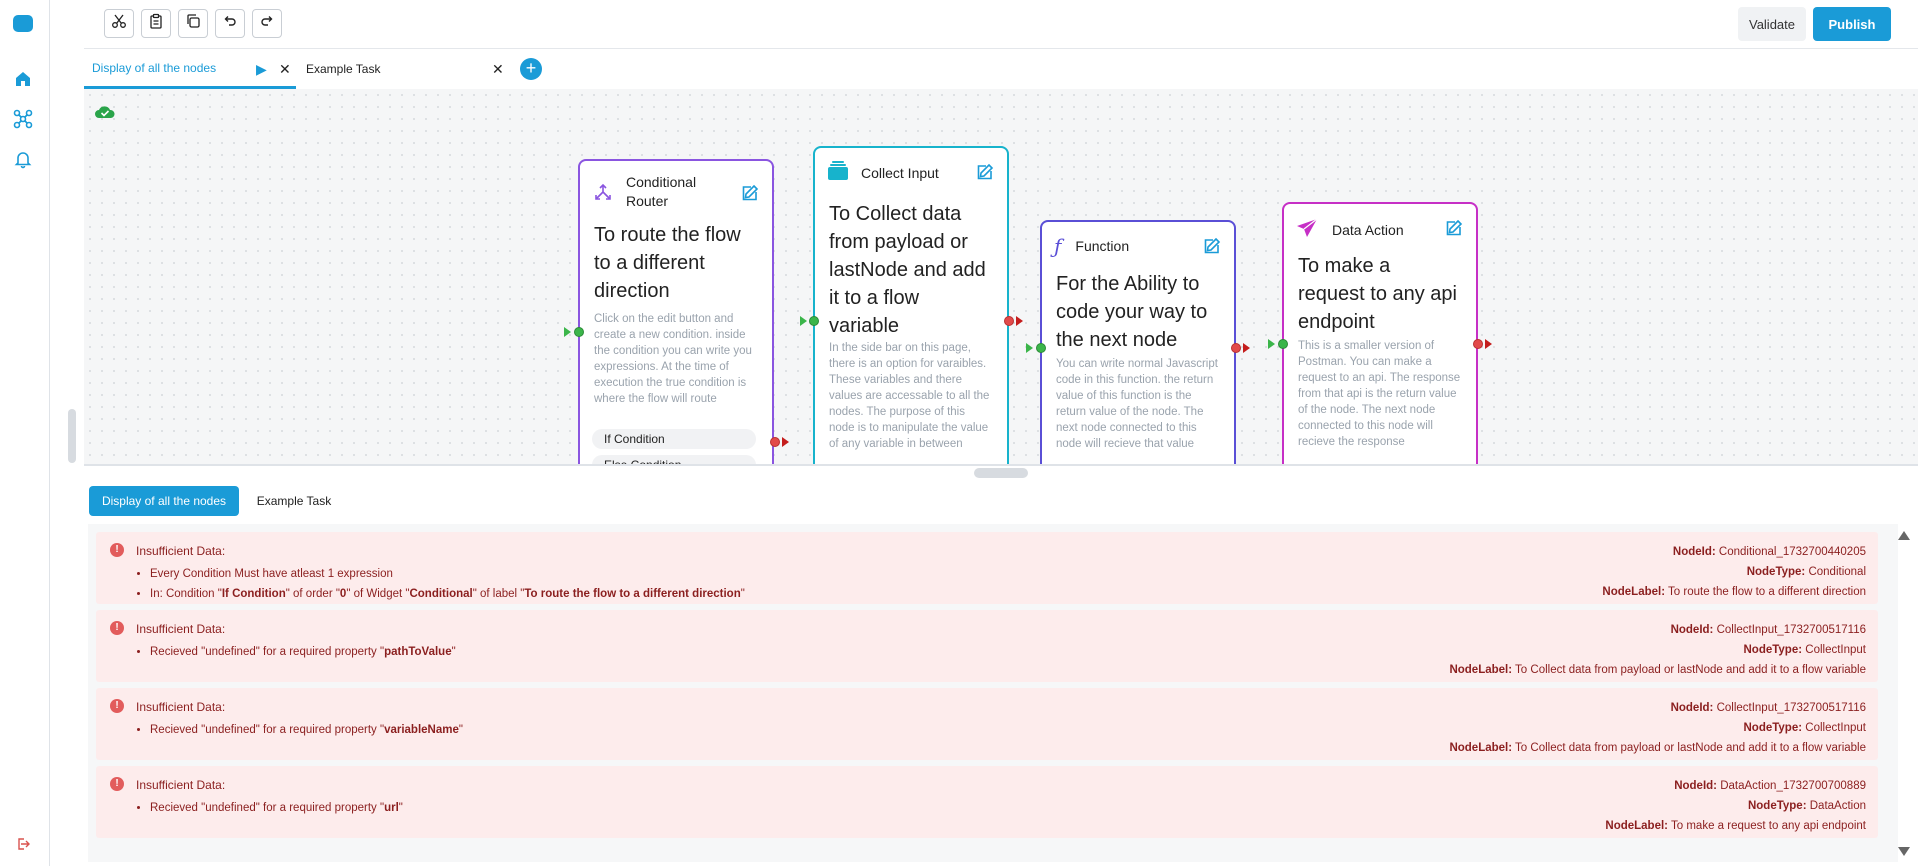 Image resolution: width=1918 pixels, height=866 pixels. I want to click on logout-icon, so click(23, 844).